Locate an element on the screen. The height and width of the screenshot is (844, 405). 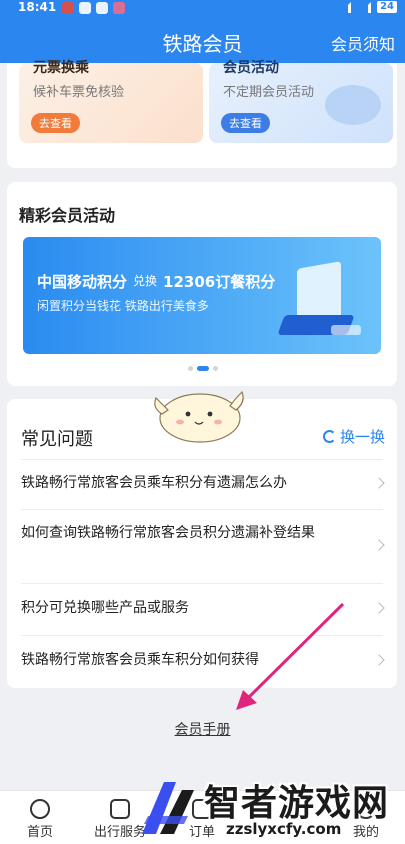
member-notice-link: 会员须知 is located at coordinates (363, 43).